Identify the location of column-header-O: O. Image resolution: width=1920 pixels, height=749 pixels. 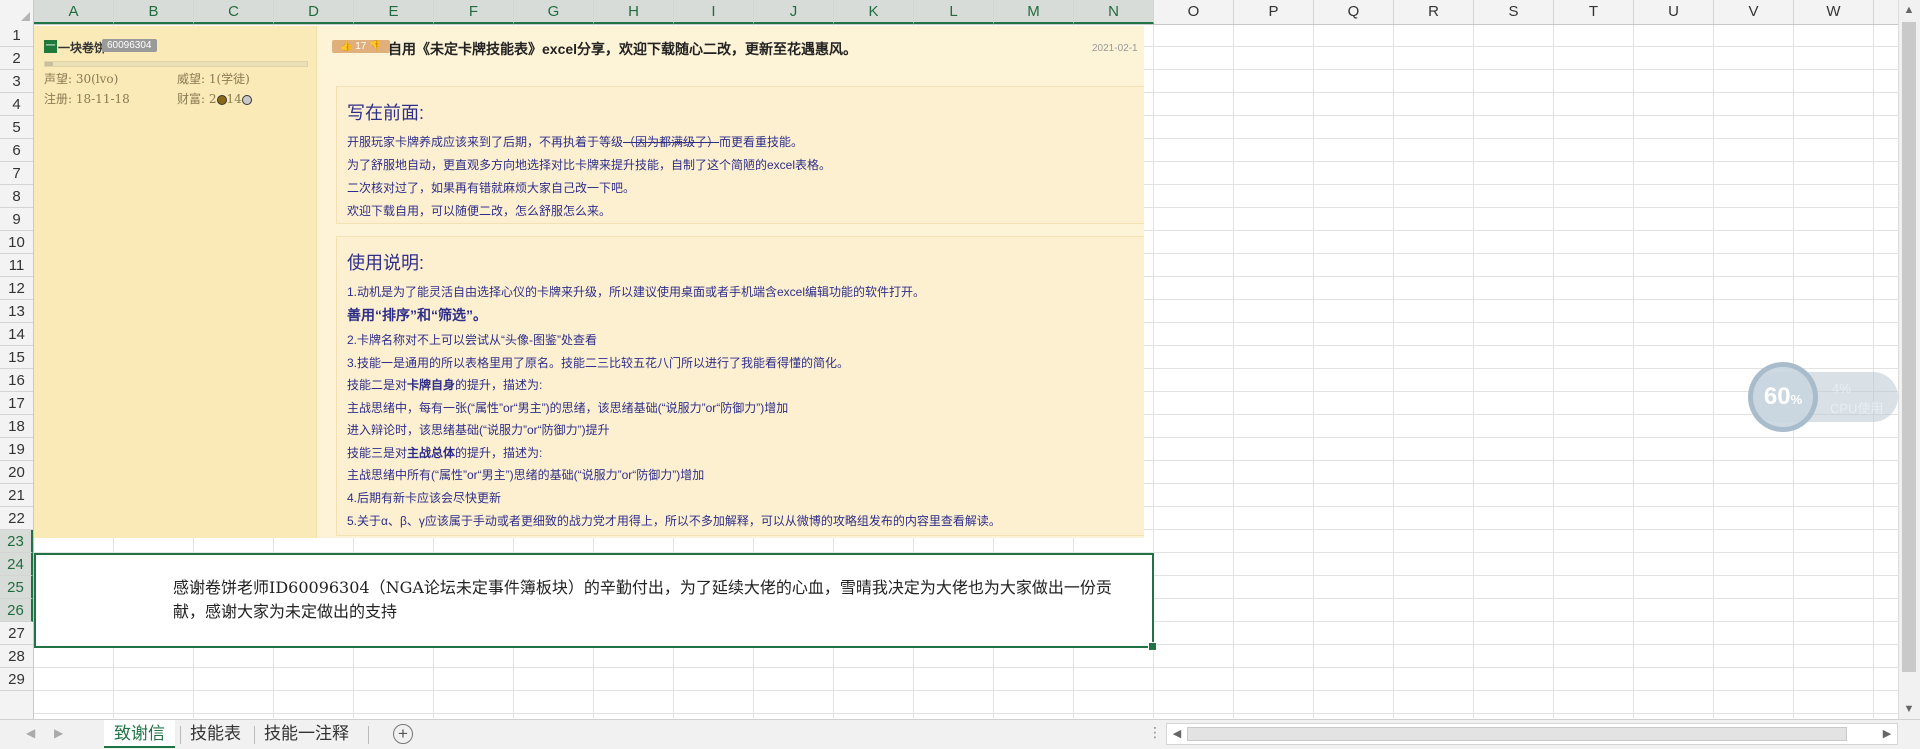
(1194, 12).